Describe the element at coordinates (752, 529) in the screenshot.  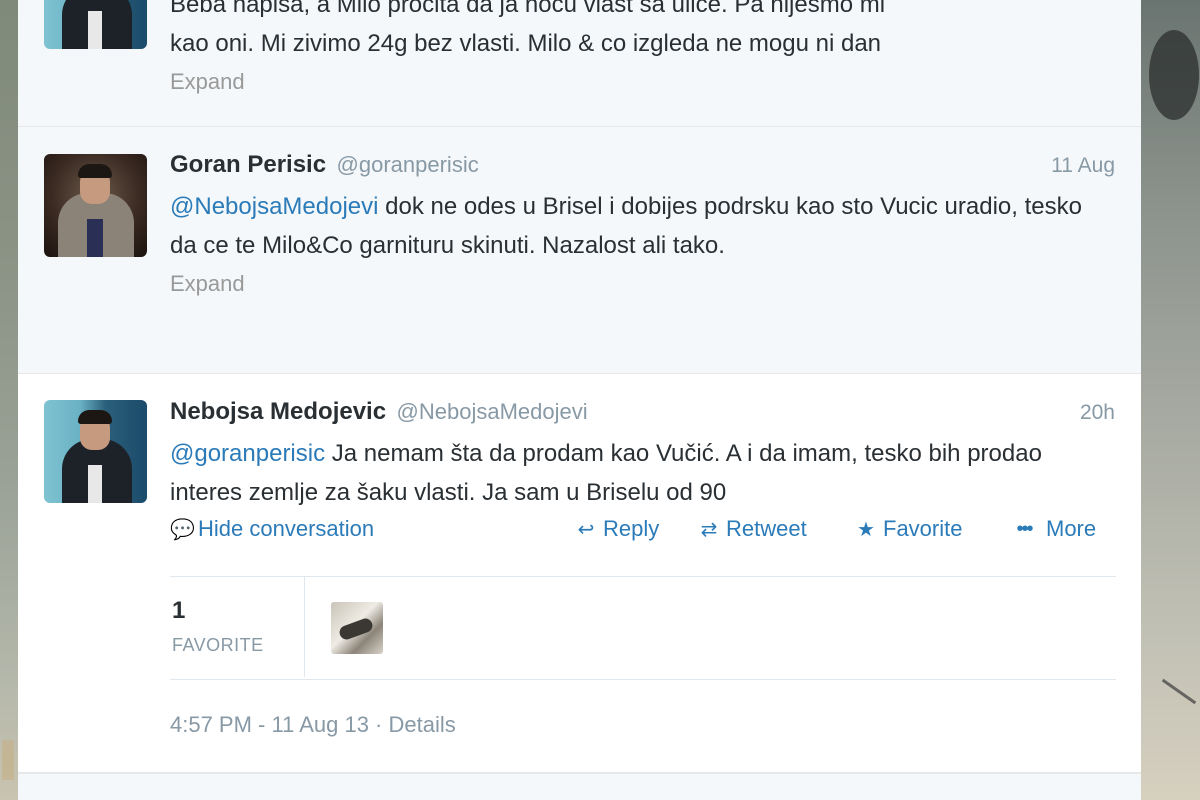
I see `retweet-button: ⇄ Retweet` at that location.